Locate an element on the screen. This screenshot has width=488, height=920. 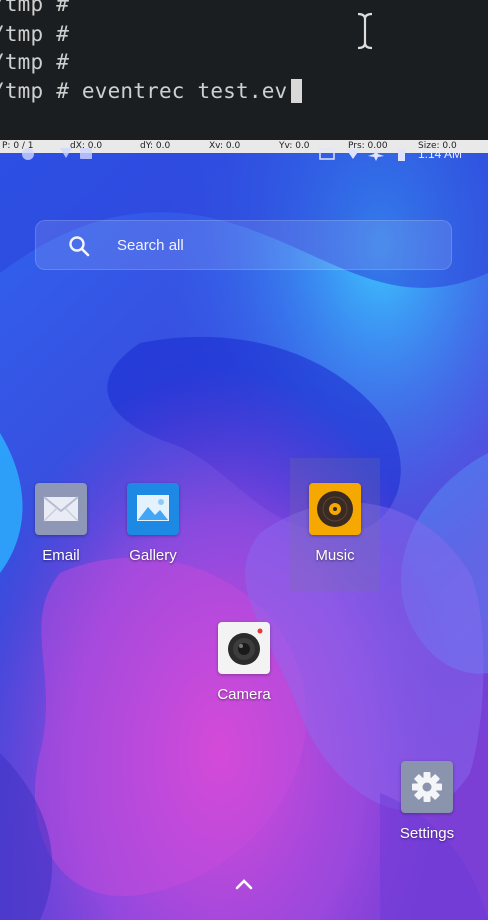
clock: 1:14 AM is located at coordinates (440, 154).